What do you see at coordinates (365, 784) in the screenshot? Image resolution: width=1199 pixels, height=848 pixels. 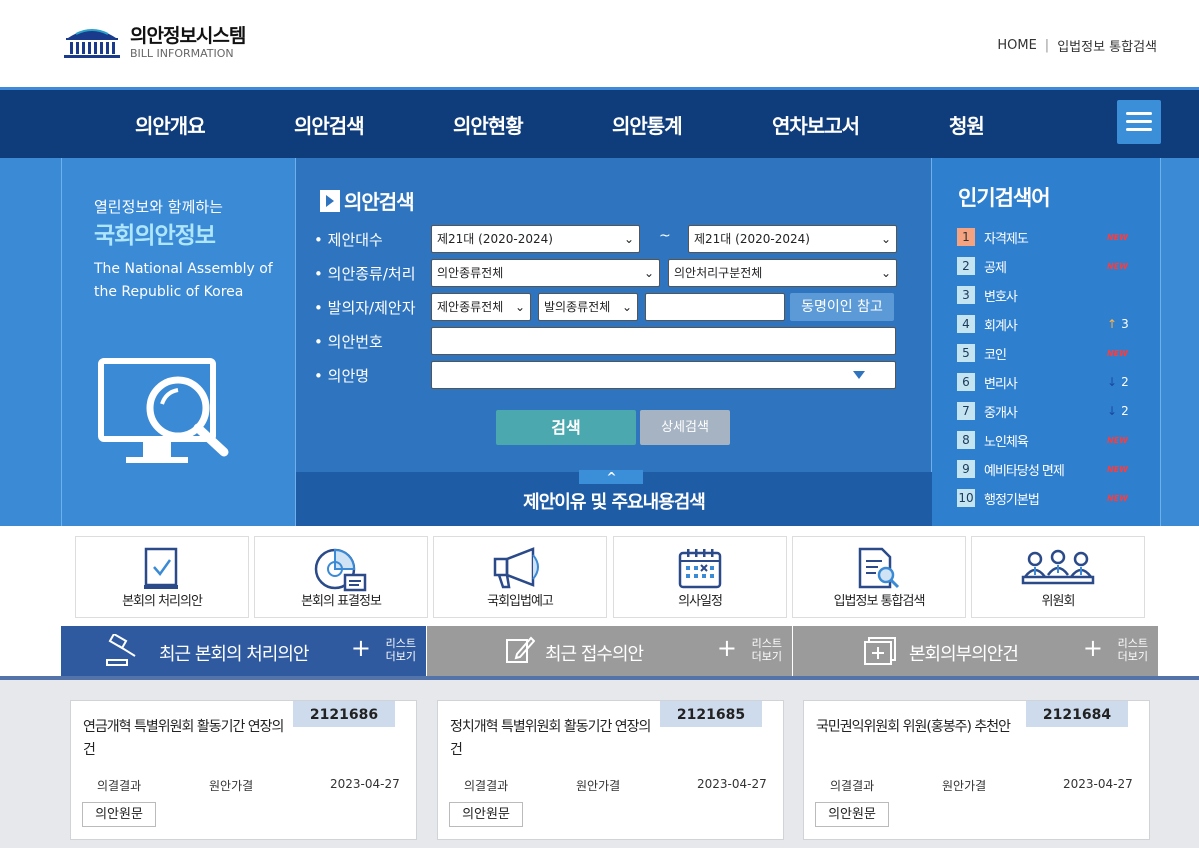 I see `result-date: 2023-04-27` at bounding box center [365, 784].